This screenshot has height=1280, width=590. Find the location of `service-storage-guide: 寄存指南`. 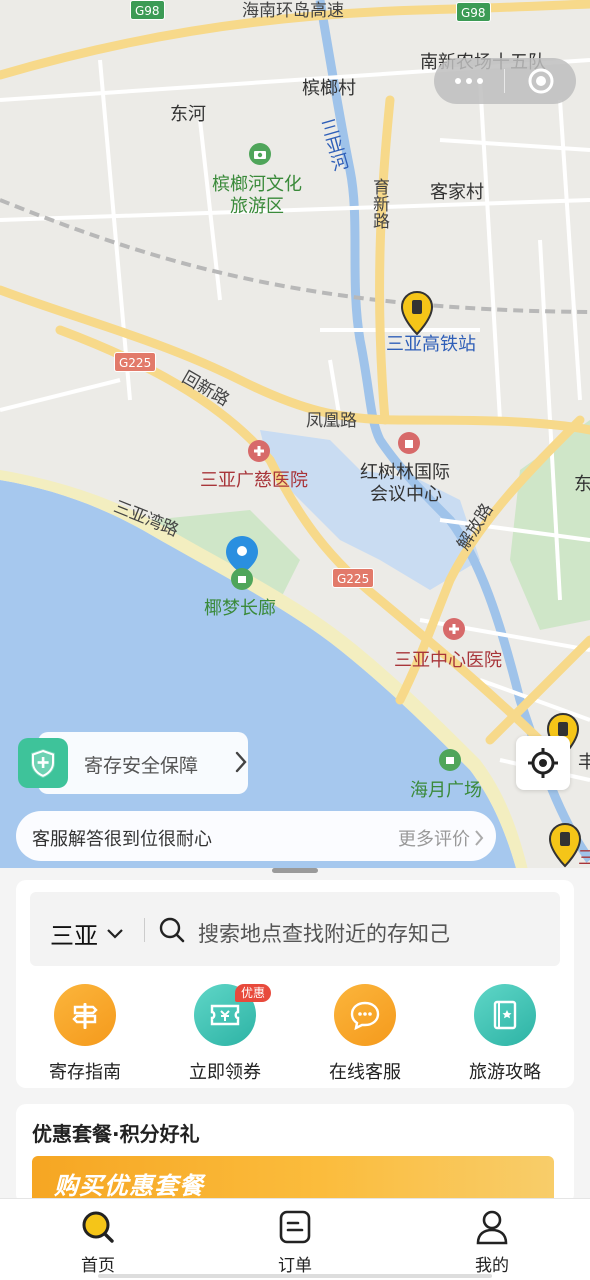

service-storage-guide: 寄存指南 is located at coordinates (85, 1034).